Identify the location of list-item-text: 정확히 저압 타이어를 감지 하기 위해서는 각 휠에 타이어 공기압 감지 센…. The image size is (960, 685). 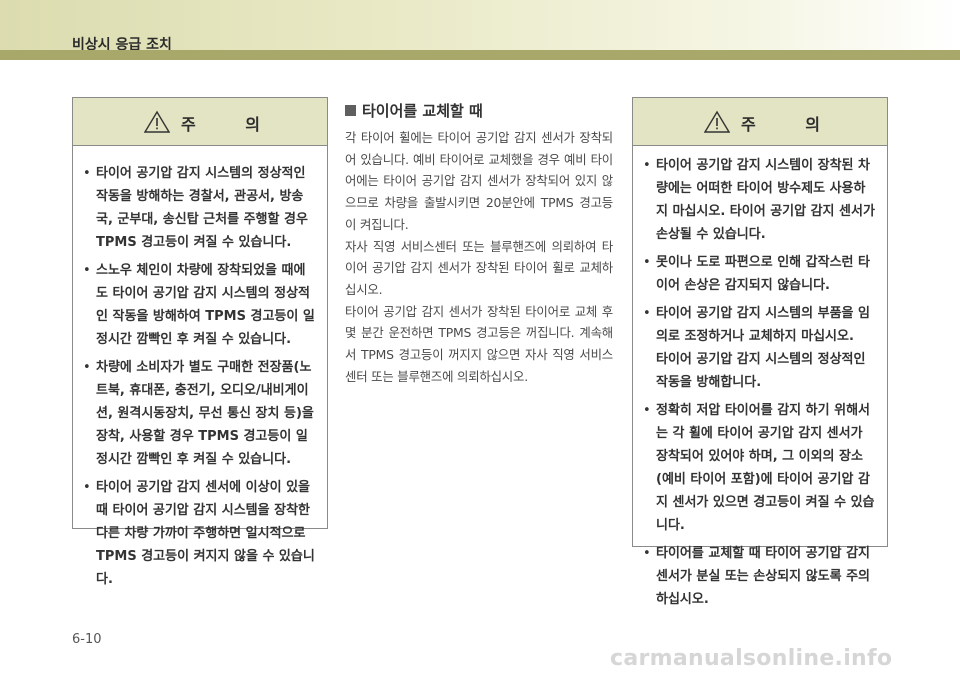
(765, 468).